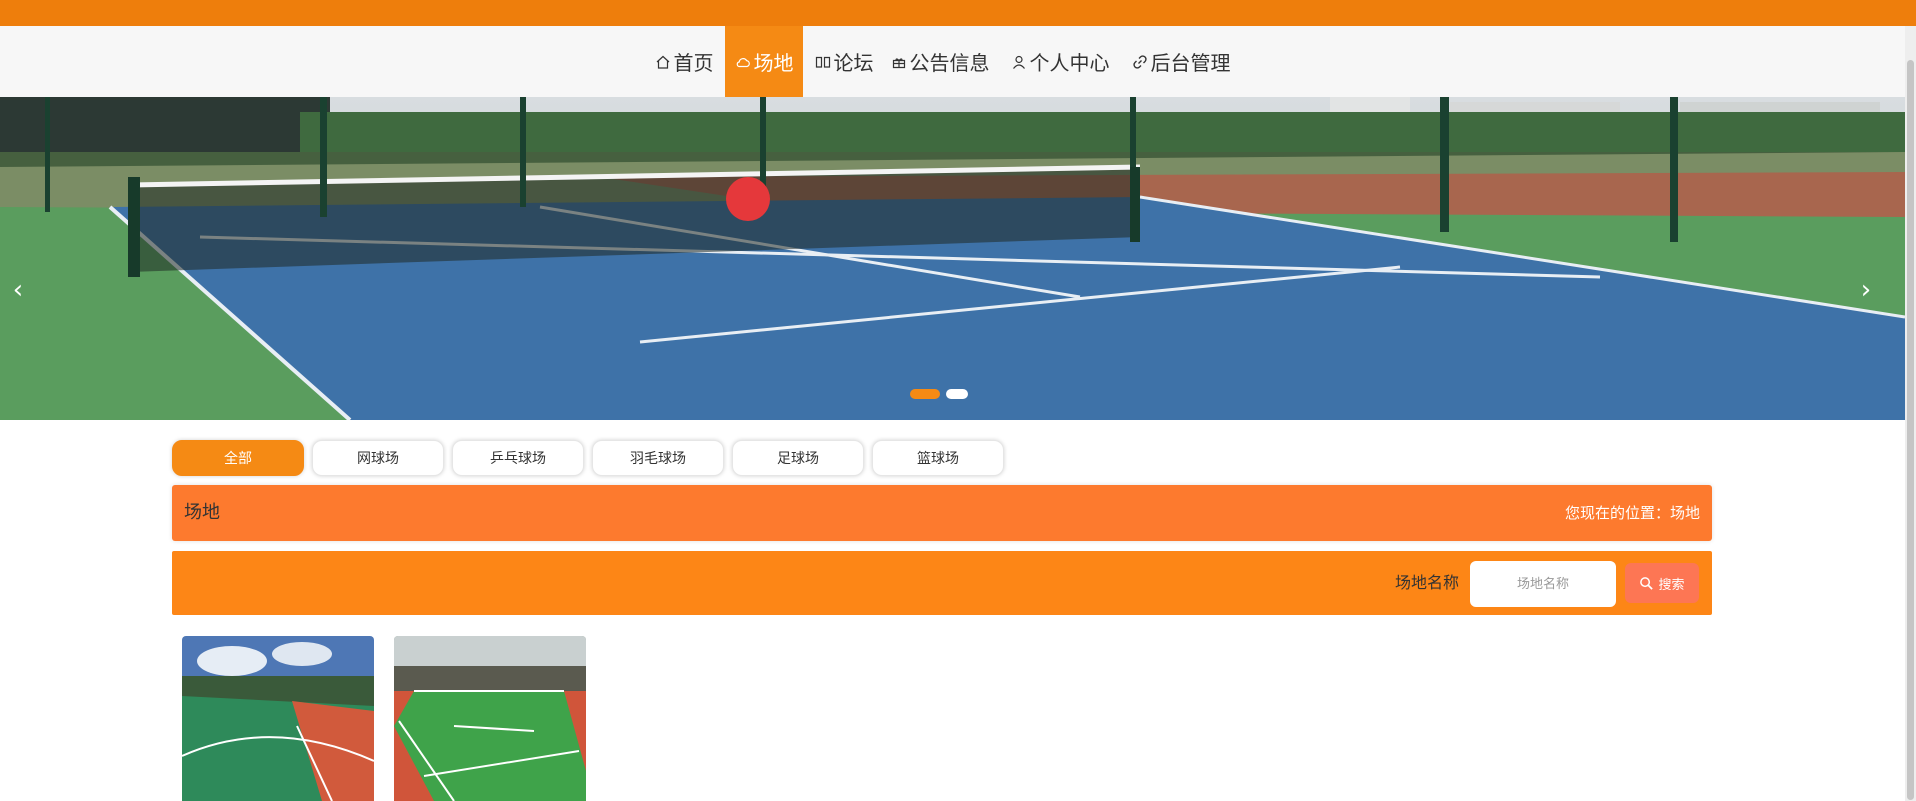  Describe the element at coordinates (1069, 63) in the screenshot. I see `nav-item-profile-label: 个人中心` at that location.